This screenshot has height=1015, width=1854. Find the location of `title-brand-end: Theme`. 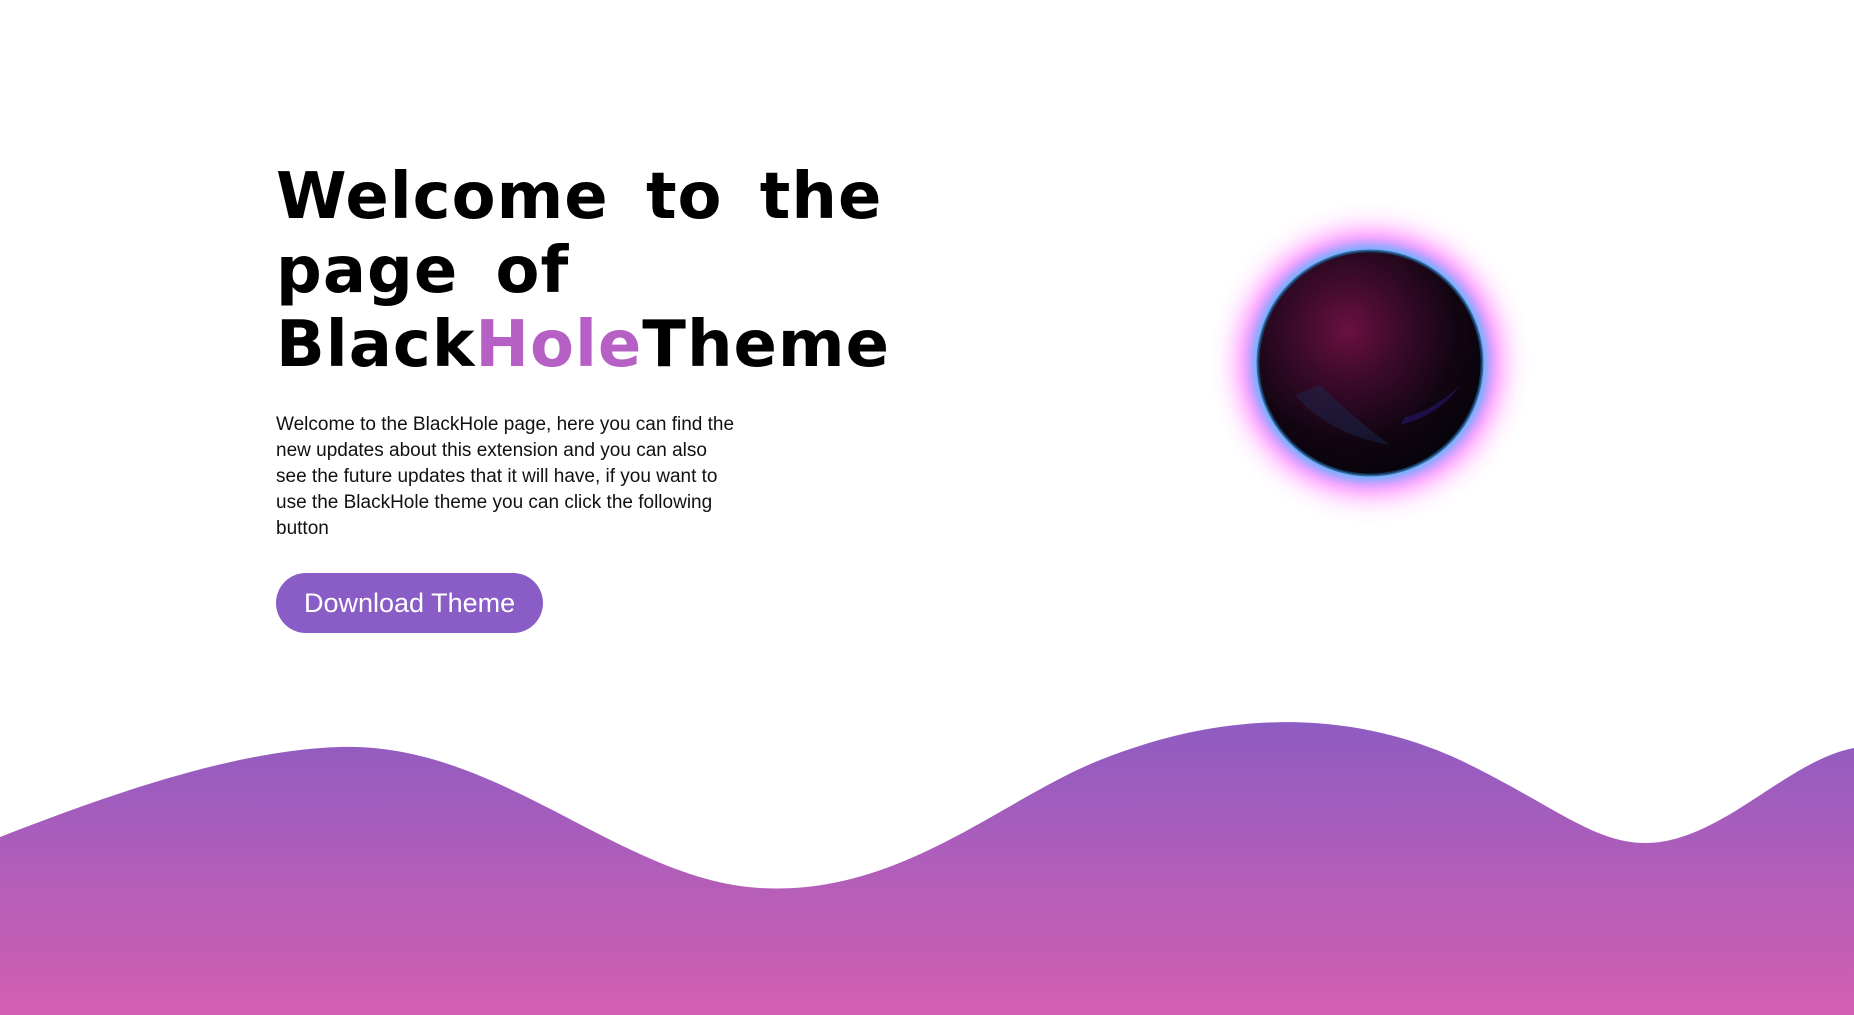

title-brand-end: Theme is located at coordinates (766, 345).